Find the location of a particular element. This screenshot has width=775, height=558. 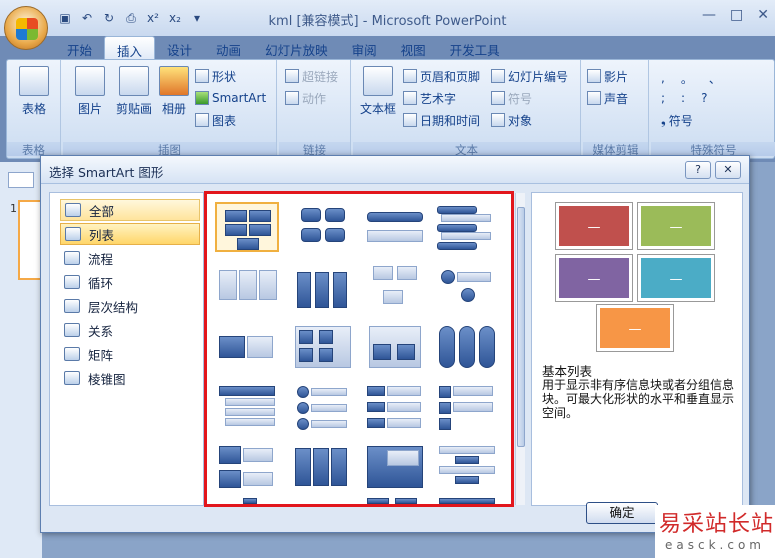

close-window-button: ✕ is located at coordinates (763, 15).